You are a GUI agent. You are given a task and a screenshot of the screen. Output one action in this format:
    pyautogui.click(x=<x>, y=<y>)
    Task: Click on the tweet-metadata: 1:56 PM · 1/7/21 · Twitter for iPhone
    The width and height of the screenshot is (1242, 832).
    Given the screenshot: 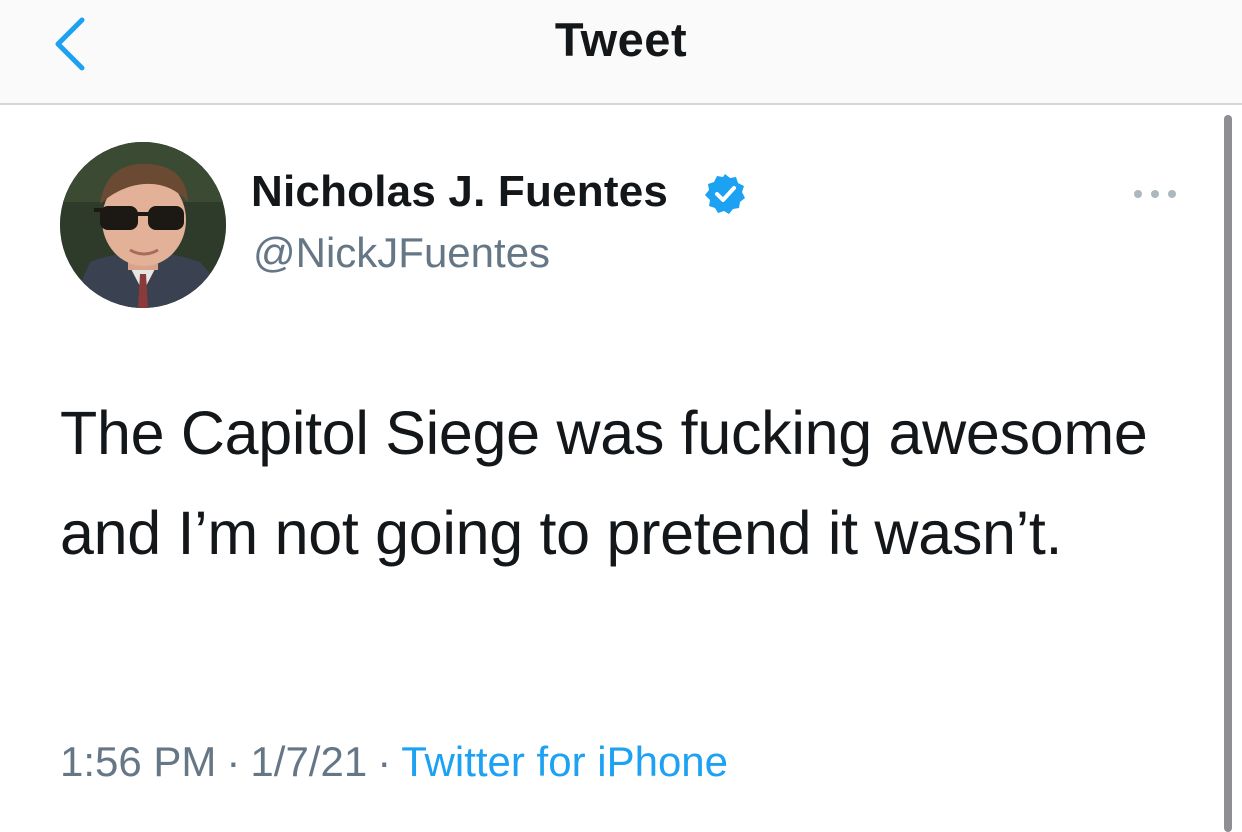 What is the action you would take?
    pyautogui.click(x=394, y=762)
    